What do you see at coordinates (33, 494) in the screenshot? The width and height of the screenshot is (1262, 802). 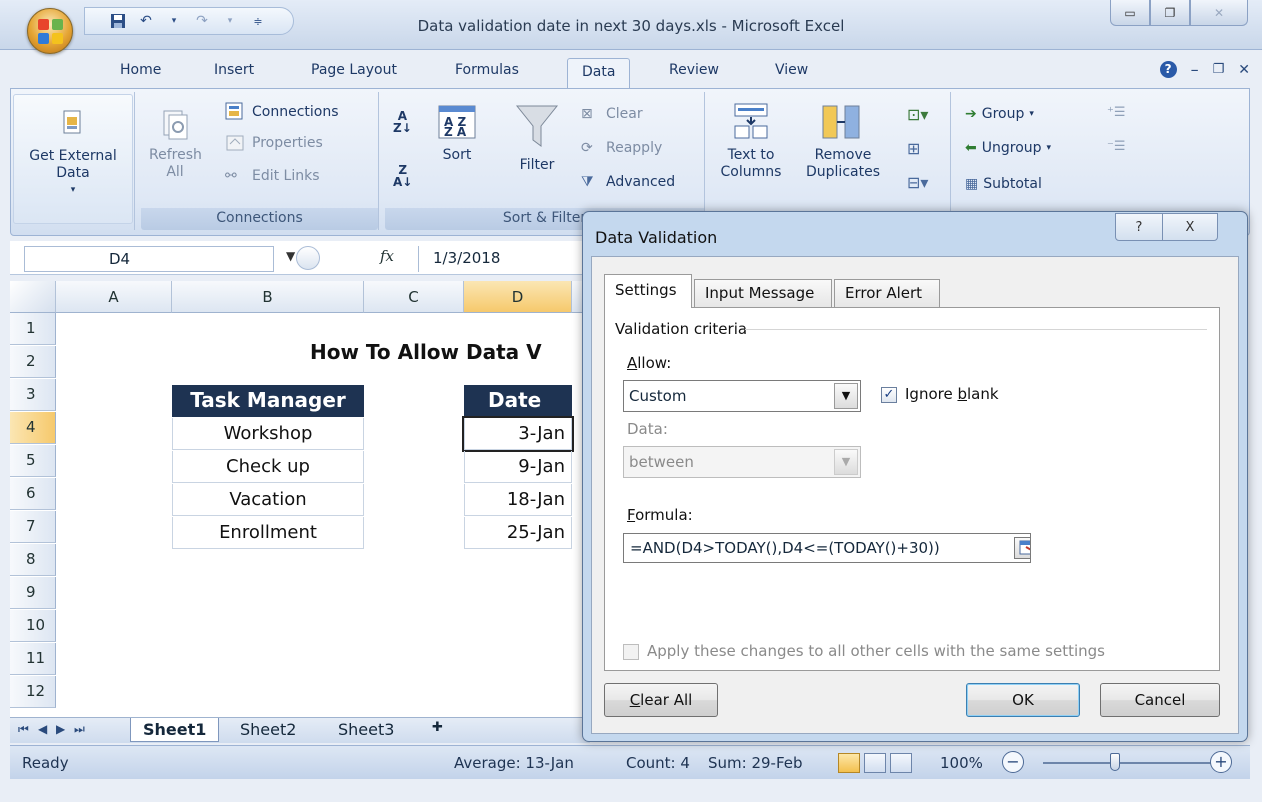 I see `row-header: 6` at bounding box center [33, 494].